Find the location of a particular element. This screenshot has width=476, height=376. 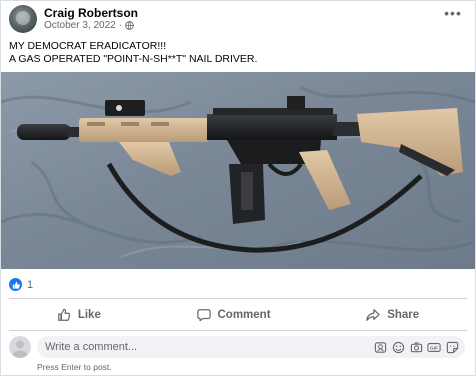

comment-box: GIF is located at coordinates (251, 347).